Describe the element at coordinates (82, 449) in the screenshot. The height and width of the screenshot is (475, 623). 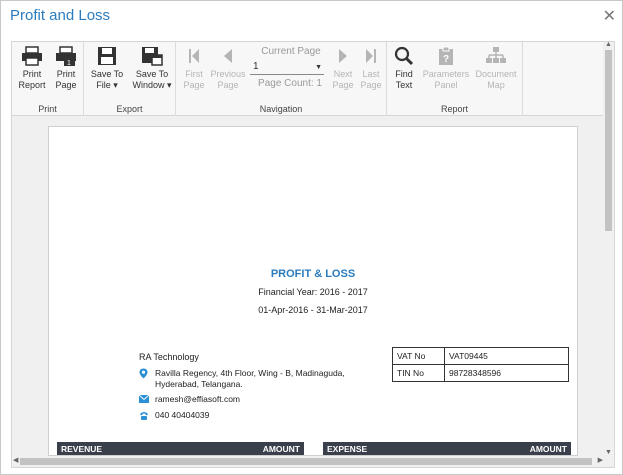
I see `revenue-header-label: REVENUE` at that location.